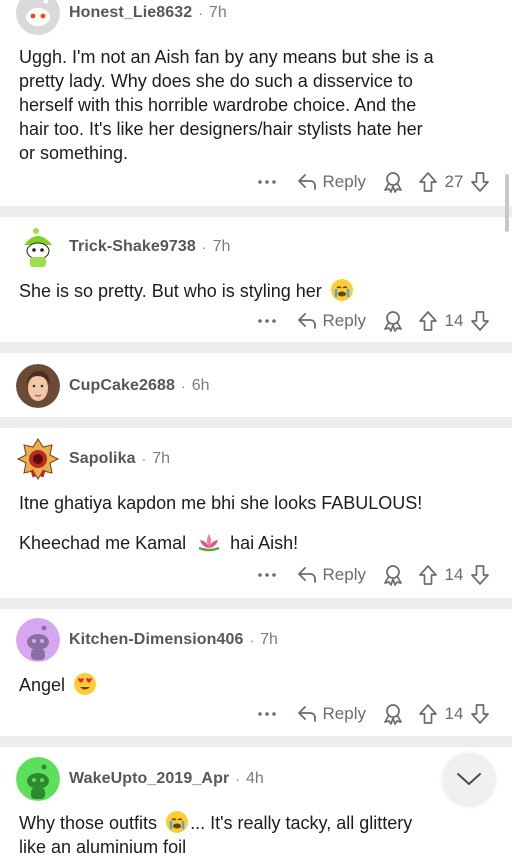  Describe the element at coordinates (301, 823) in the screenshot. I see `comment-text: ... It's really tacky, all glittery` at that location.